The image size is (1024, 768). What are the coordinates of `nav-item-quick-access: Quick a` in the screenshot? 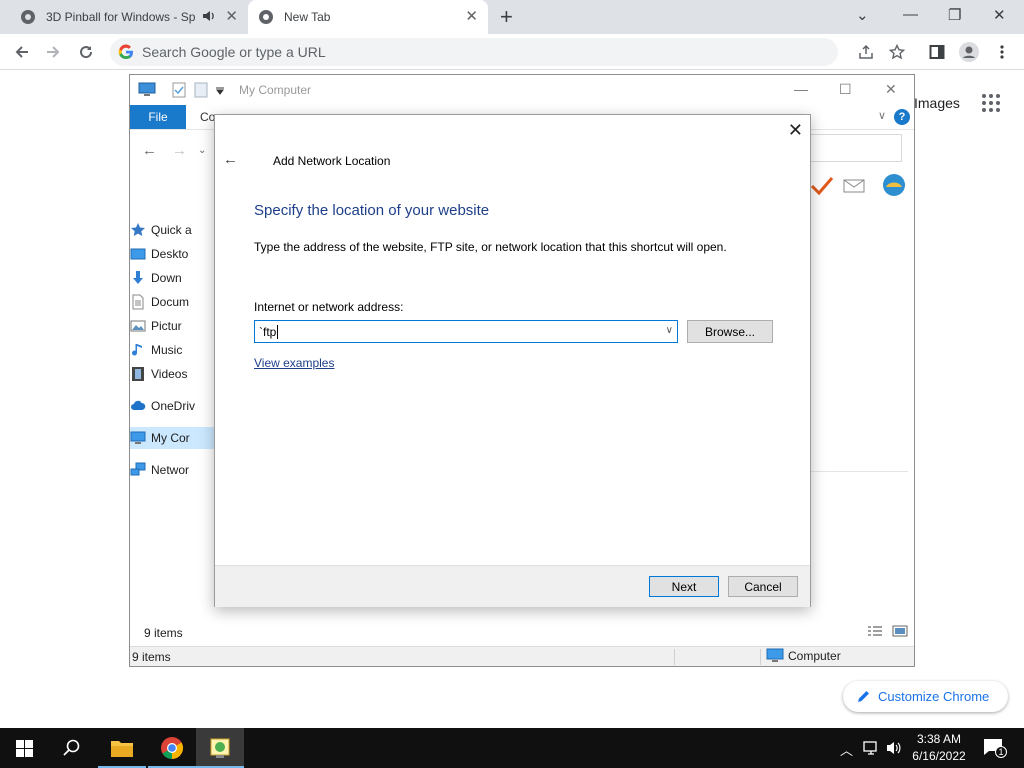 It's located at (176, 230).